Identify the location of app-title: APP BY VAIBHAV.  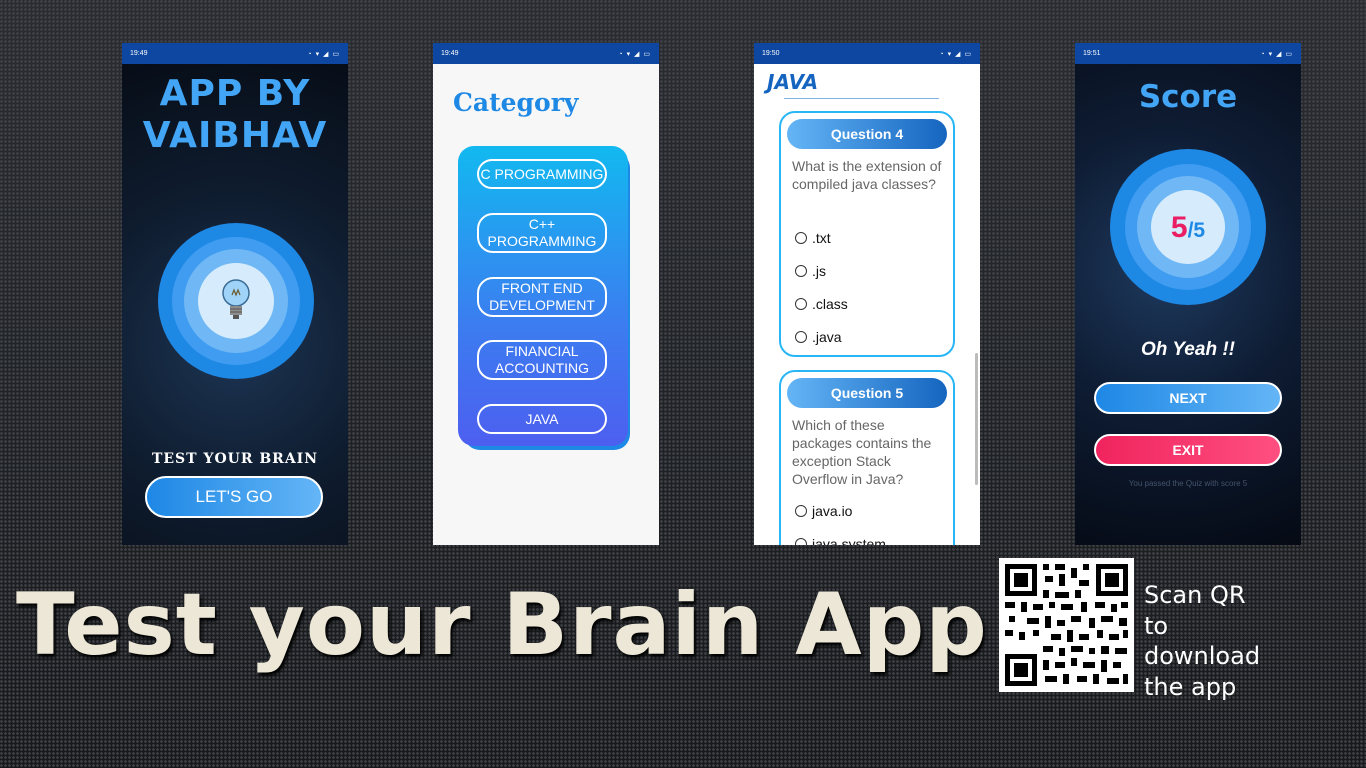
(235, 115).